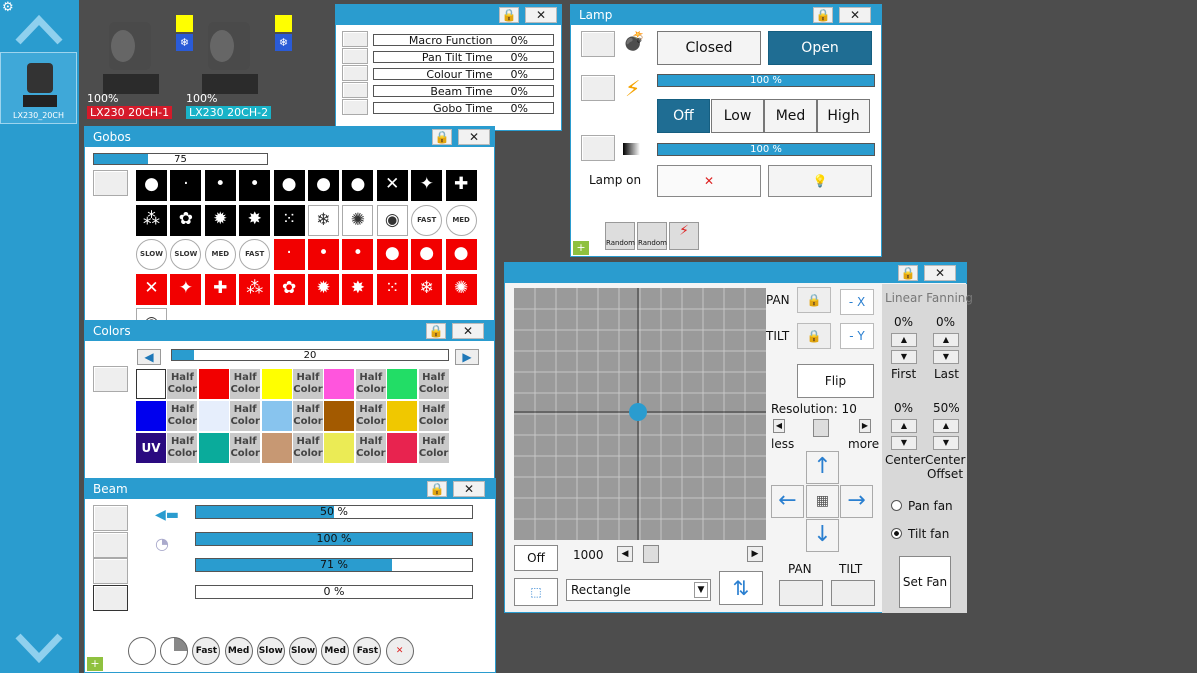 The height and width of the screenshot is (673, 1197). What do you see at coordinates (110, 518) in the screenshot?
I see `beam-preset-1-button` at bounding box center [110, 518].